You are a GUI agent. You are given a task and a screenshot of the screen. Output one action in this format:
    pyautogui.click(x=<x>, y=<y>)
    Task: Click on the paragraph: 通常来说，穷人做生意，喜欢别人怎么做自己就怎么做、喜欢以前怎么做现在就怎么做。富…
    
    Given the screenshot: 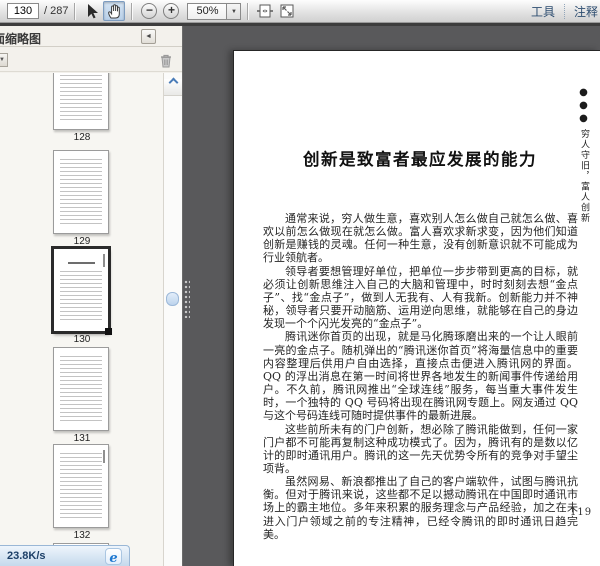 What is the action you would take?
    pyautogui.click(x=420, y=238)
    